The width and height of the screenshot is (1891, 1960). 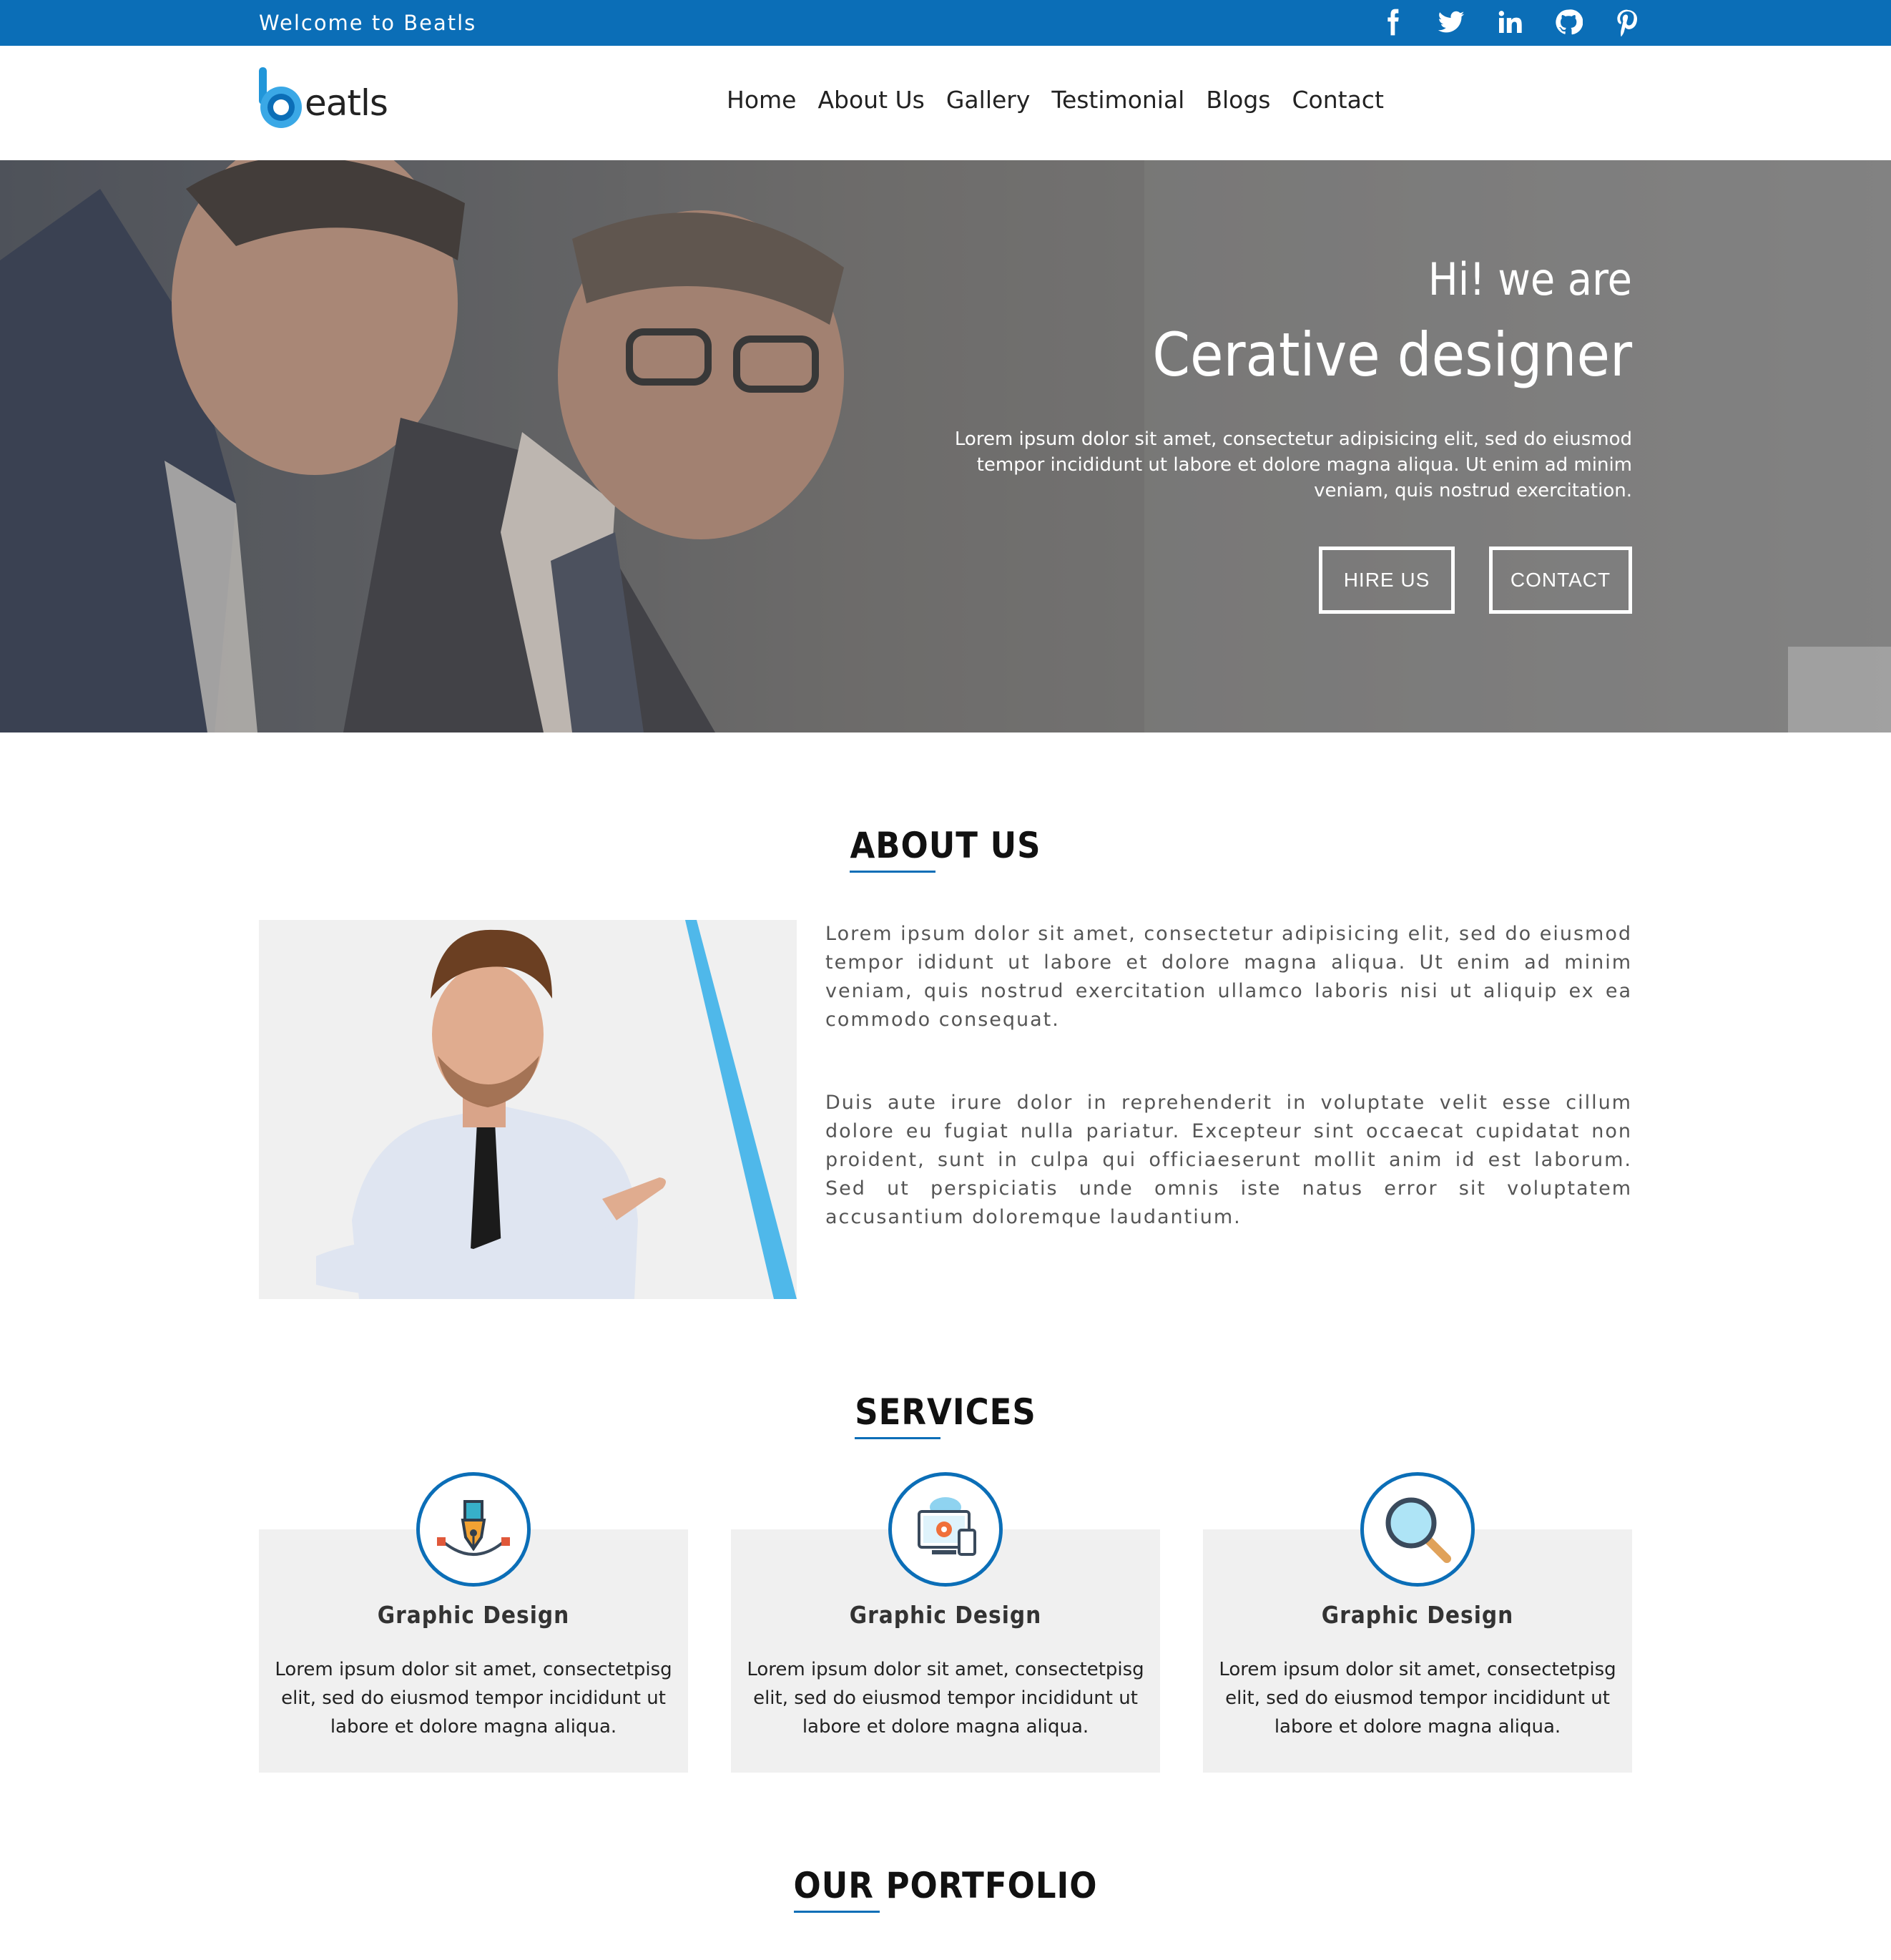 I want to click on hero-greeting: Hi! we are, so click(x=1530, y=279).